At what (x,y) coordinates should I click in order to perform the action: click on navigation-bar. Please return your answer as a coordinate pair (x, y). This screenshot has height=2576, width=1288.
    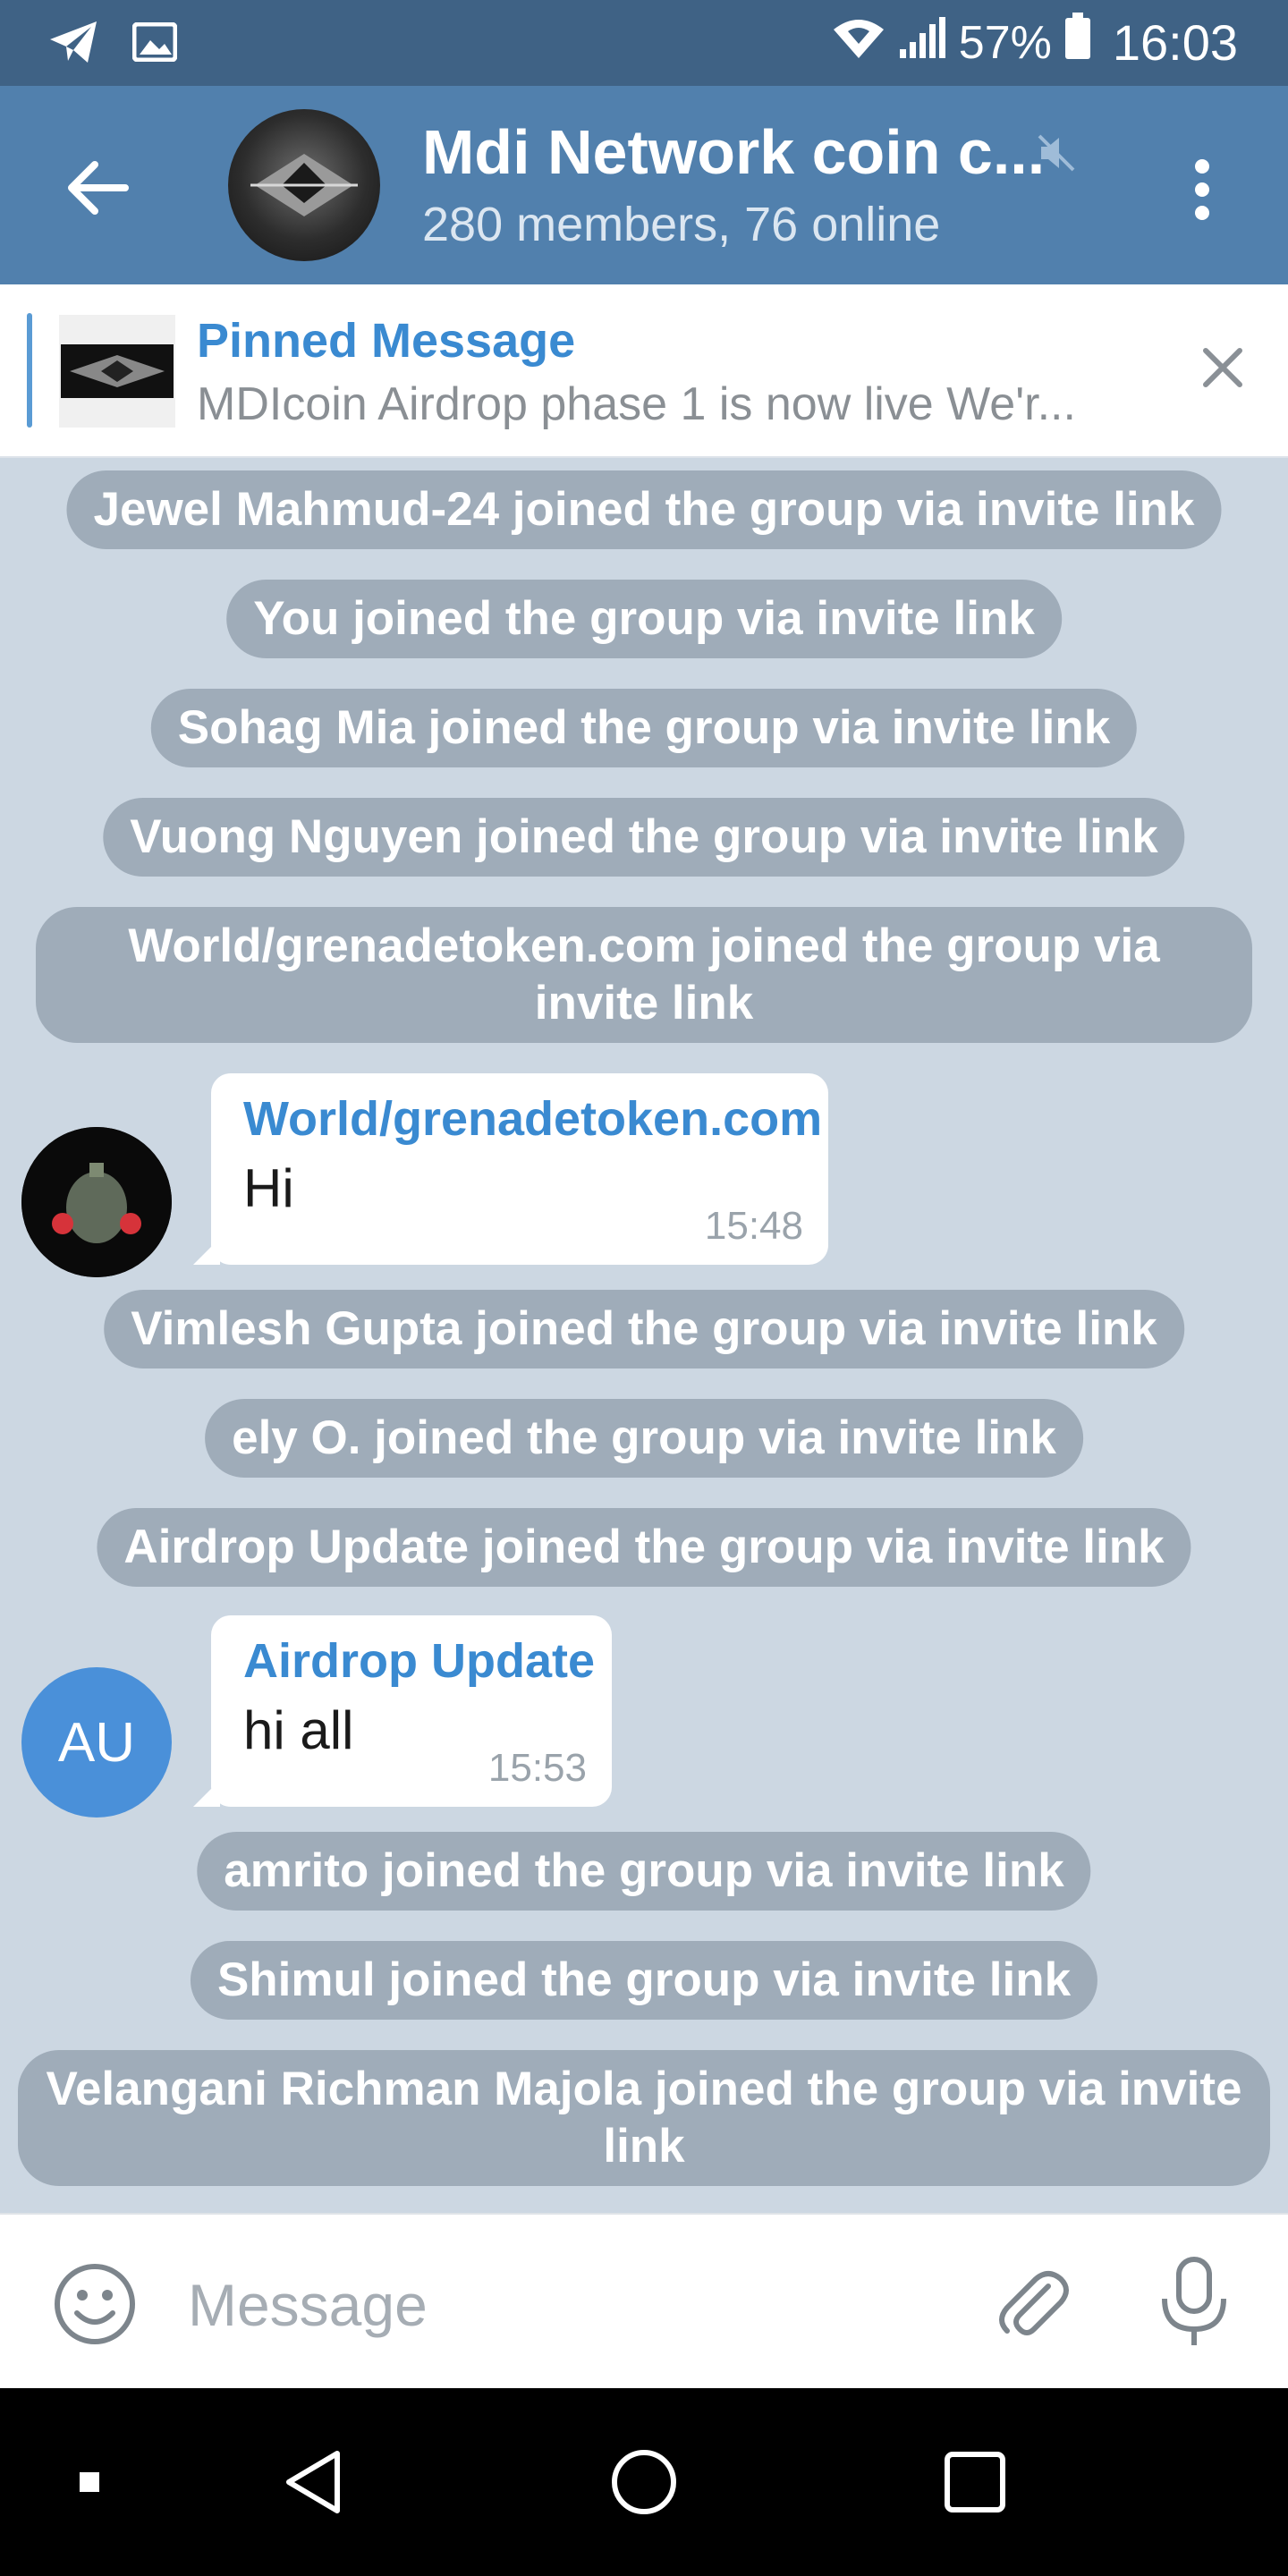
    Looking at the image, I should click on (644, 2482).